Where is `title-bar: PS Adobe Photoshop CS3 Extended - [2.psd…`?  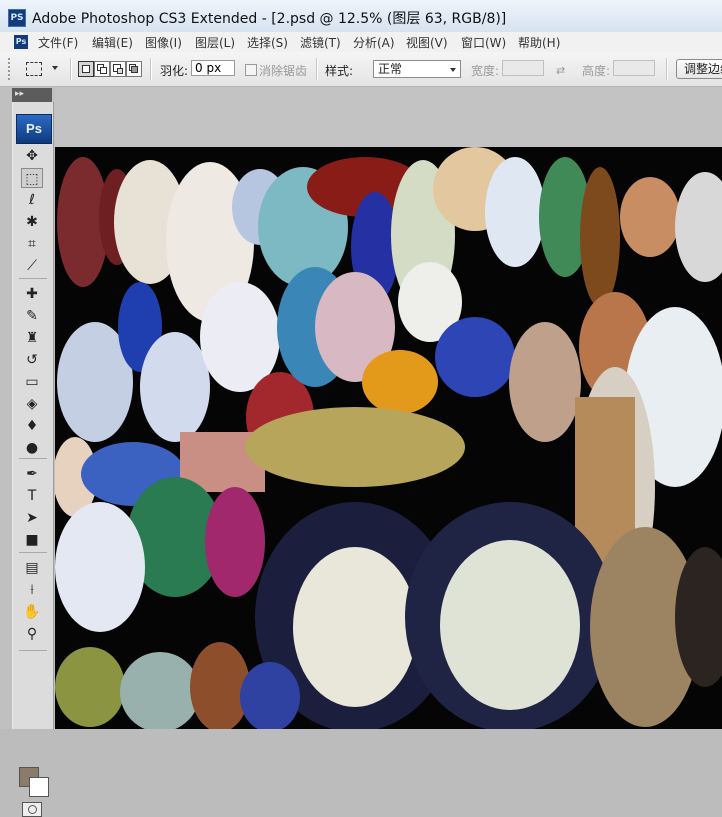
title-bar: PS Adobe Photoshop CS3 Extended - [2.psd… is located at coordinates (361, 16).